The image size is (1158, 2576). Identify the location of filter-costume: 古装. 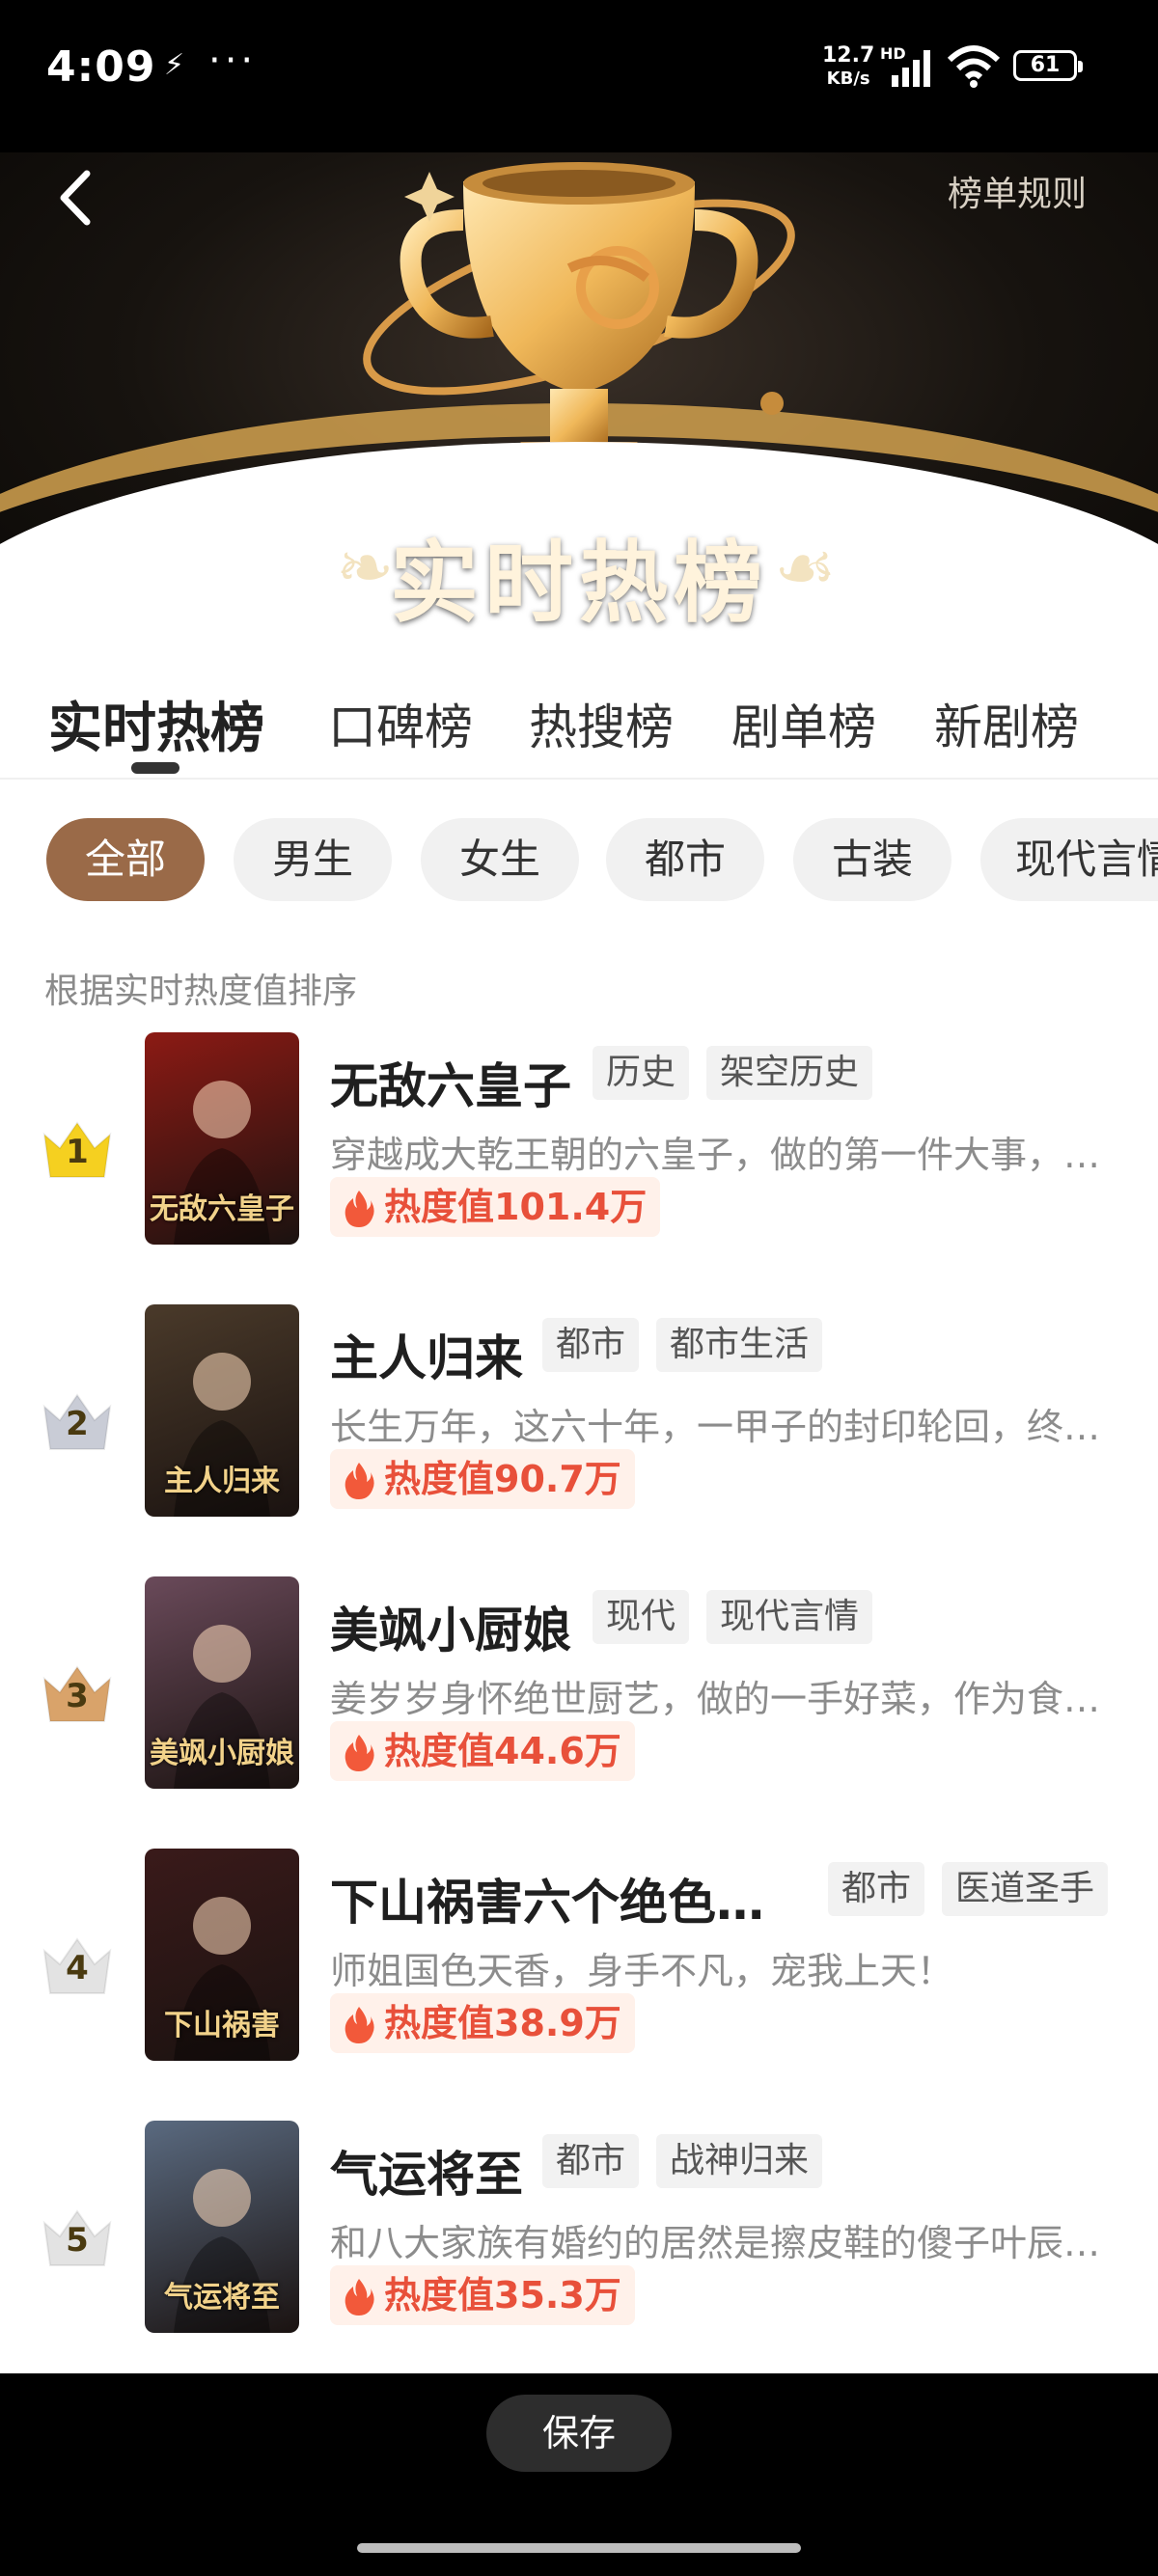
(872, 860).